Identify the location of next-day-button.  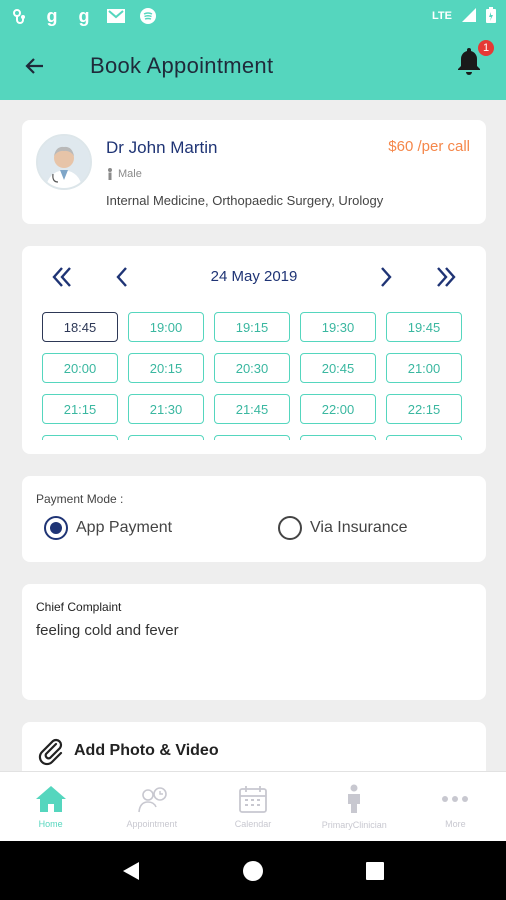
(386, 277).